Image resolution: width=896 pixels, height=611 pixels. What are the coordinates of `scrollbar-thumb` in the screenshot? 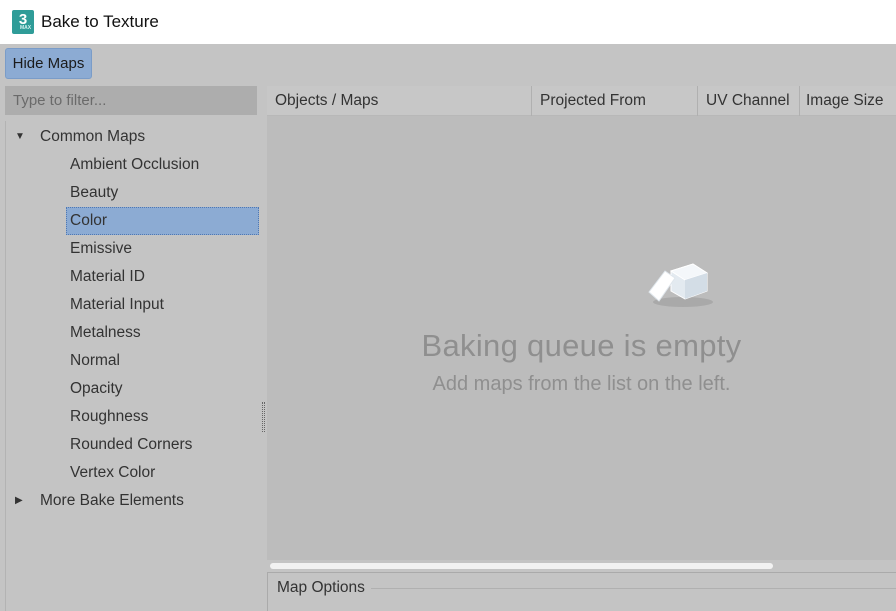 It's located at (521, 566).